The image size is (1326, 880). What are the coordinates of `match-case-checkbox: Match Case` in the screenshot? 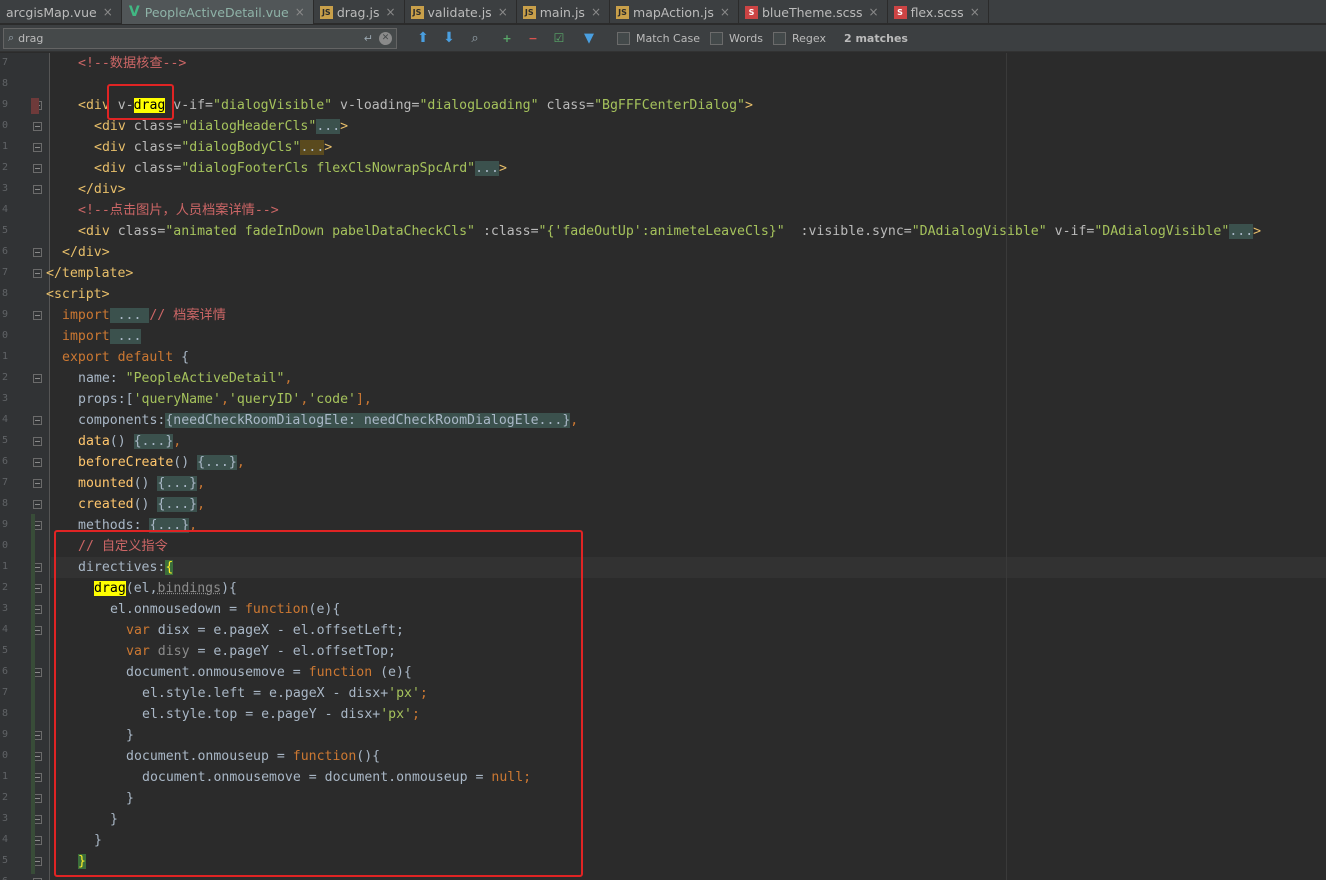 It's located at (658, 38).